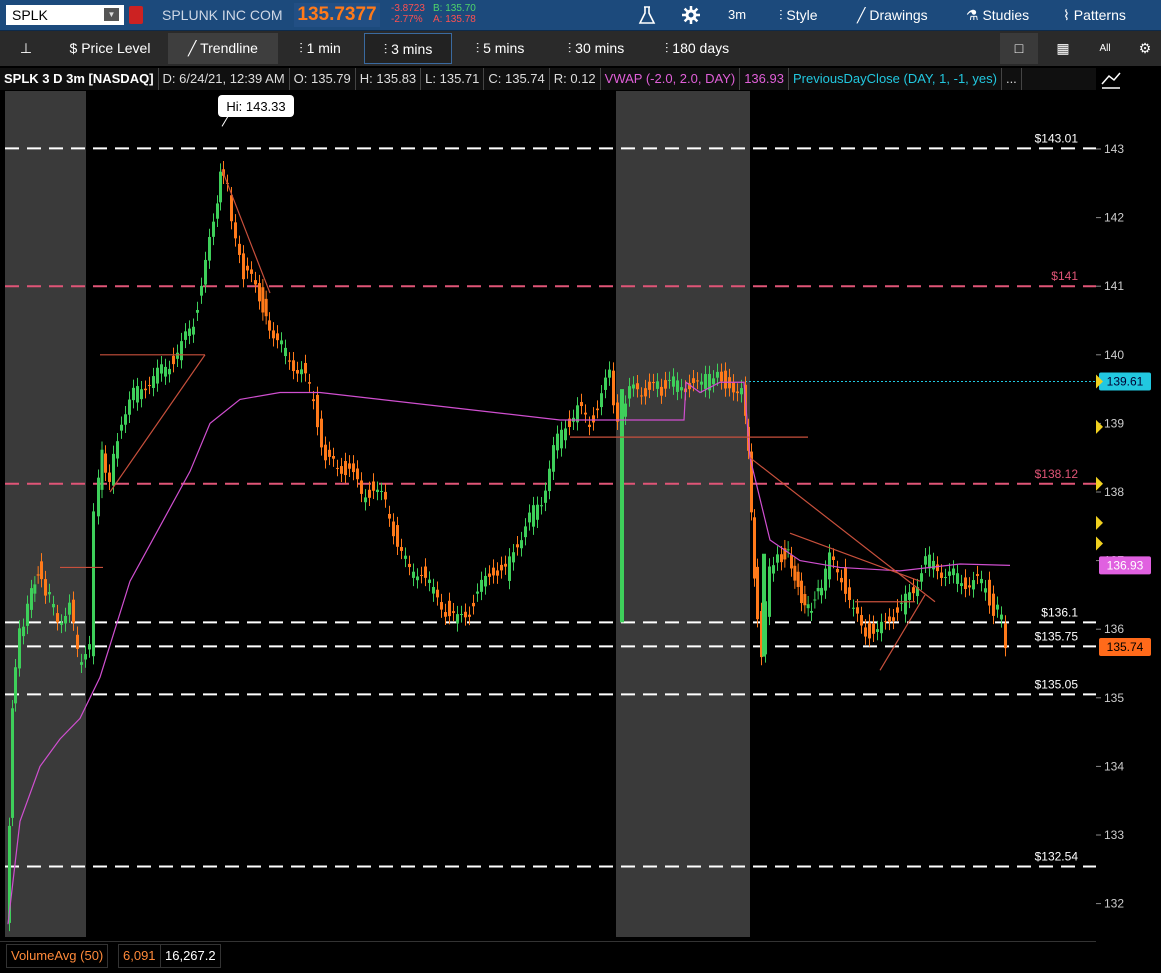  Describe the element at coordinates (1063, 48) in the screenshot. I see `grid-layout-icon: ▦` at that location.